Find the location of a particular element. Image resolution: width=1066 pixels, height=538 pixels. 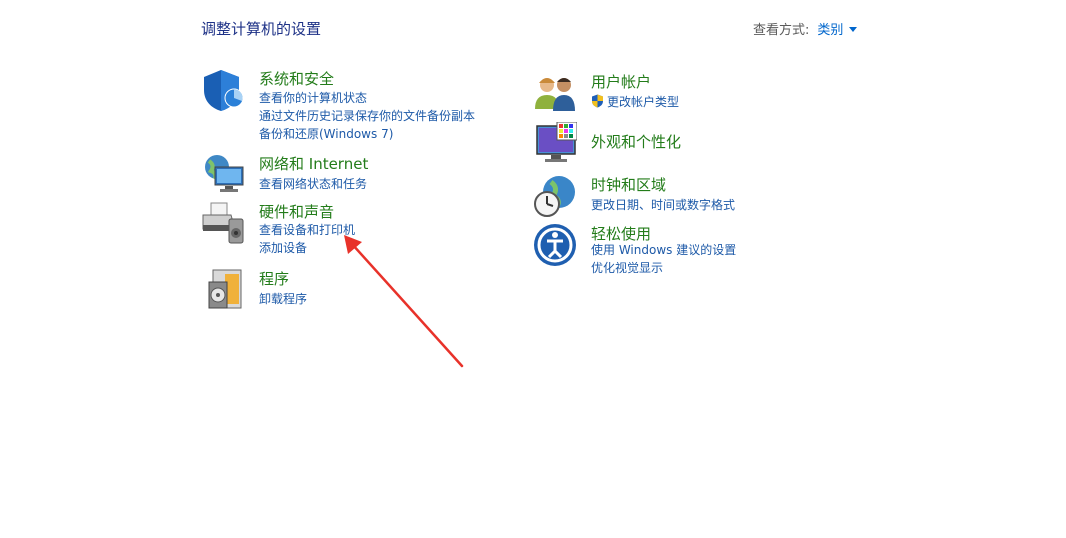

printer-speaker-icon is located at coordinates (223, 223).